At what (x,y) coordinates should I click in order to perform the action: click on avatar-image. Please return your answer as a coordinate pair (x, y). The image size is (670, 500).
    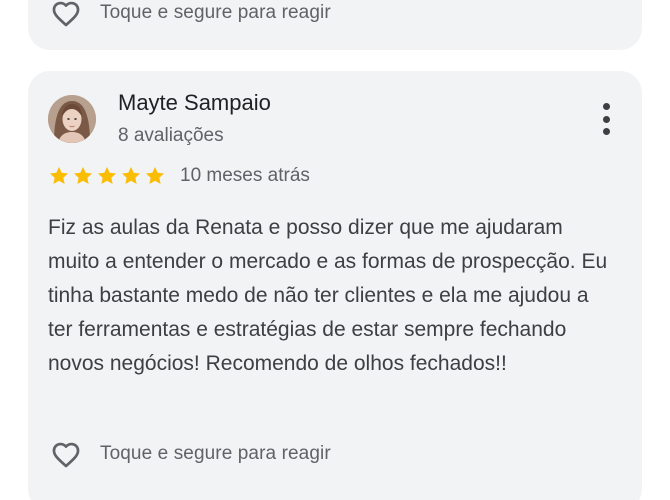
    Looking at the image, I should click on (72, 119).